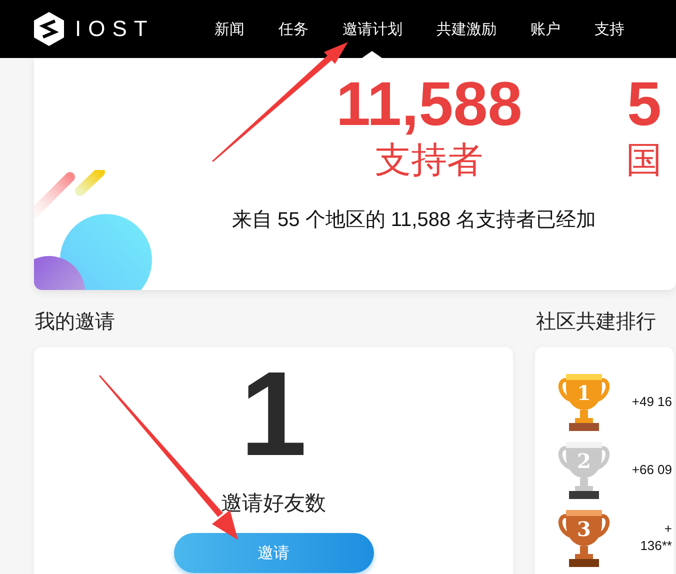 Image resolution: width=676 pixels, height=574 pixels. I want to click on rank-text: 136**, so click(656, 545).